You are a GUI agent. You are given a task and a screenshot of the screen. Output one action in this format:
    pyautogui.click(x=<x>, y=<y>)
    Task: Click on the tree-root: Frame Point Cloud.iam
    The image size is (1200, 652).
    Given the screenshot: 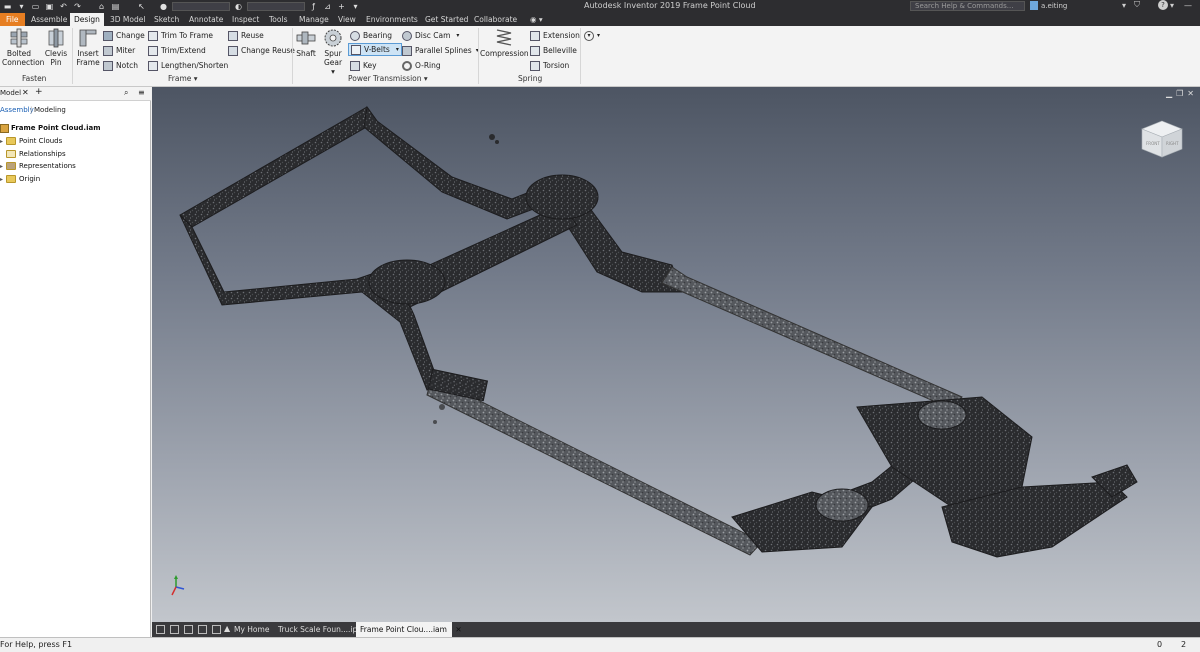 What is the action you would take?
    pyautogui.click(x=50, y=128)
    